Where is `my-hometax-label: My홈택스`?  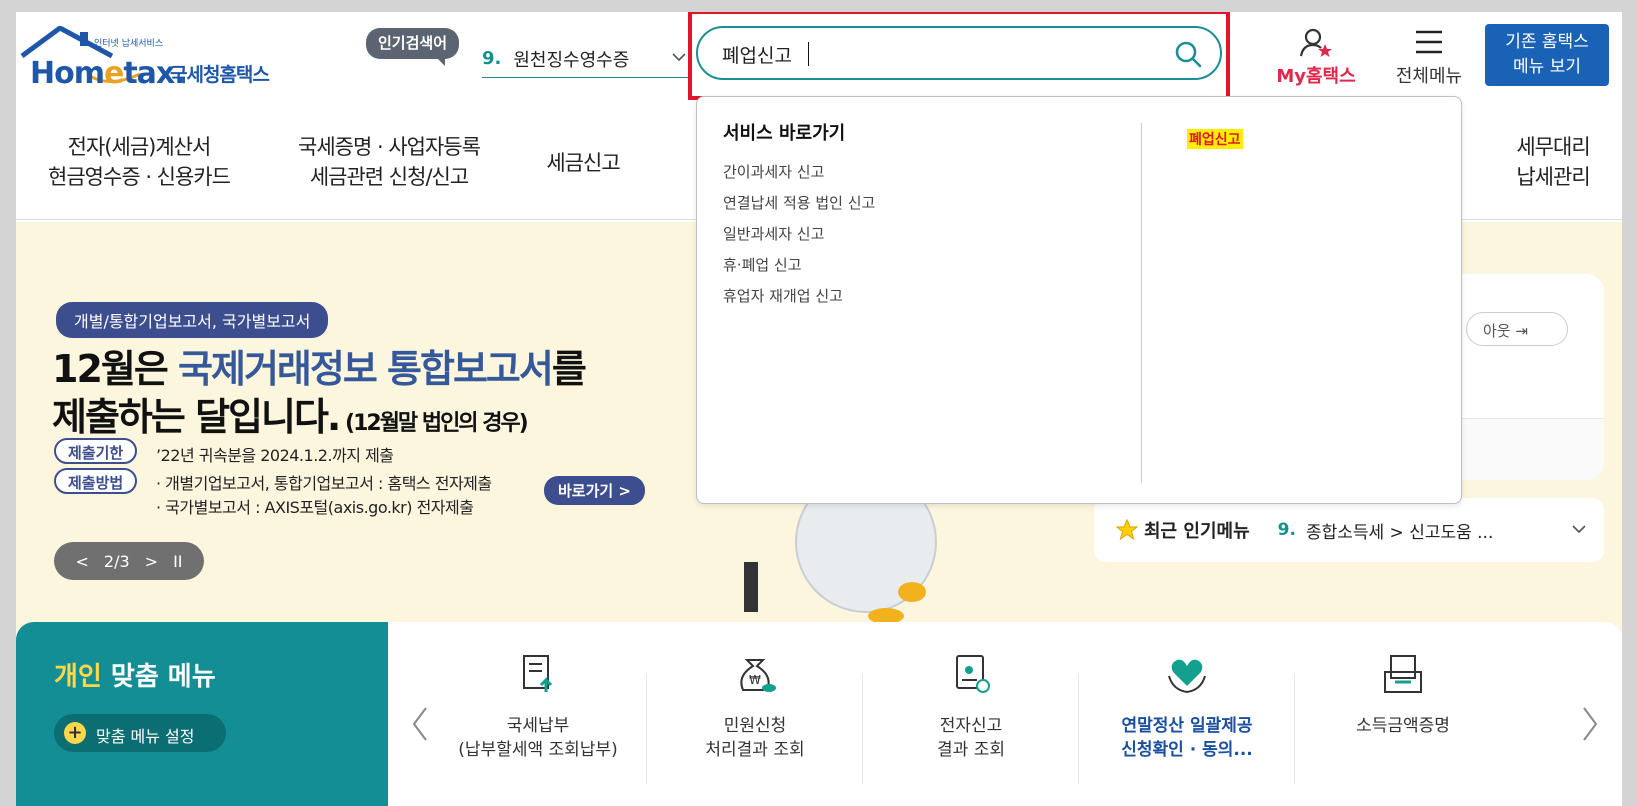
my-hometax-label: My홈택스 is located at coordinates (1316, 76).